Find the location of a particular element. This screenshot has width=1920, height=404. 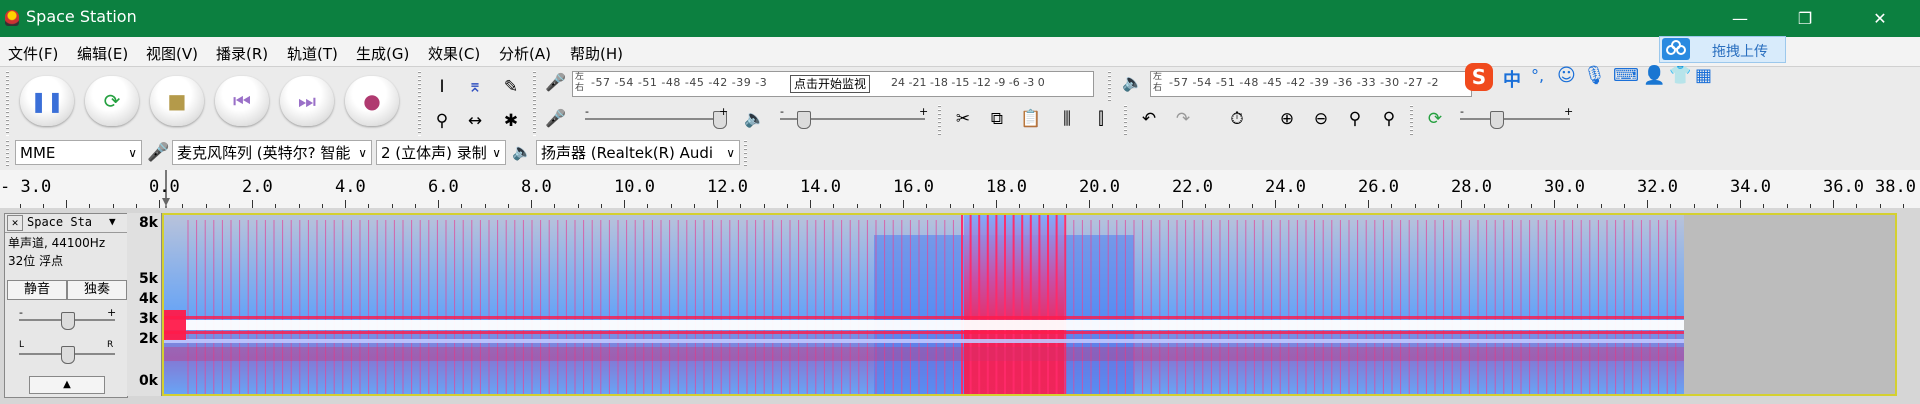

track-close-button: ✕ is located at coordinates (15, 223).